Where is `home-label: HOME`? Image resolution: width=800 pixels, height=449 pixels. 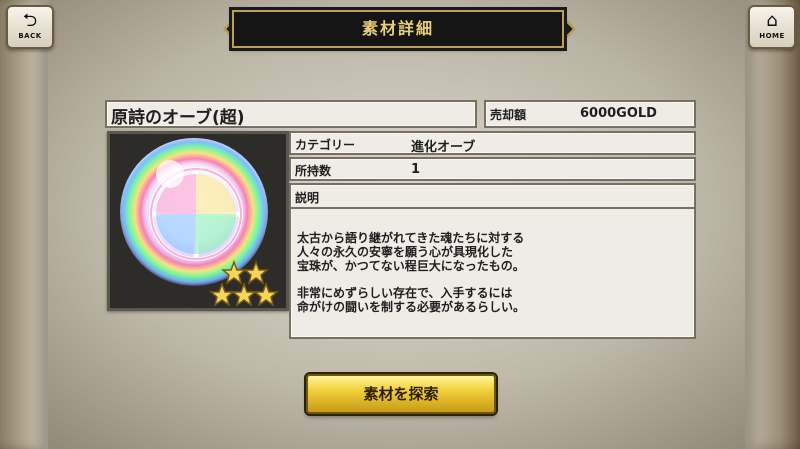
home-label: HOME is located at coordinates (772, 36).